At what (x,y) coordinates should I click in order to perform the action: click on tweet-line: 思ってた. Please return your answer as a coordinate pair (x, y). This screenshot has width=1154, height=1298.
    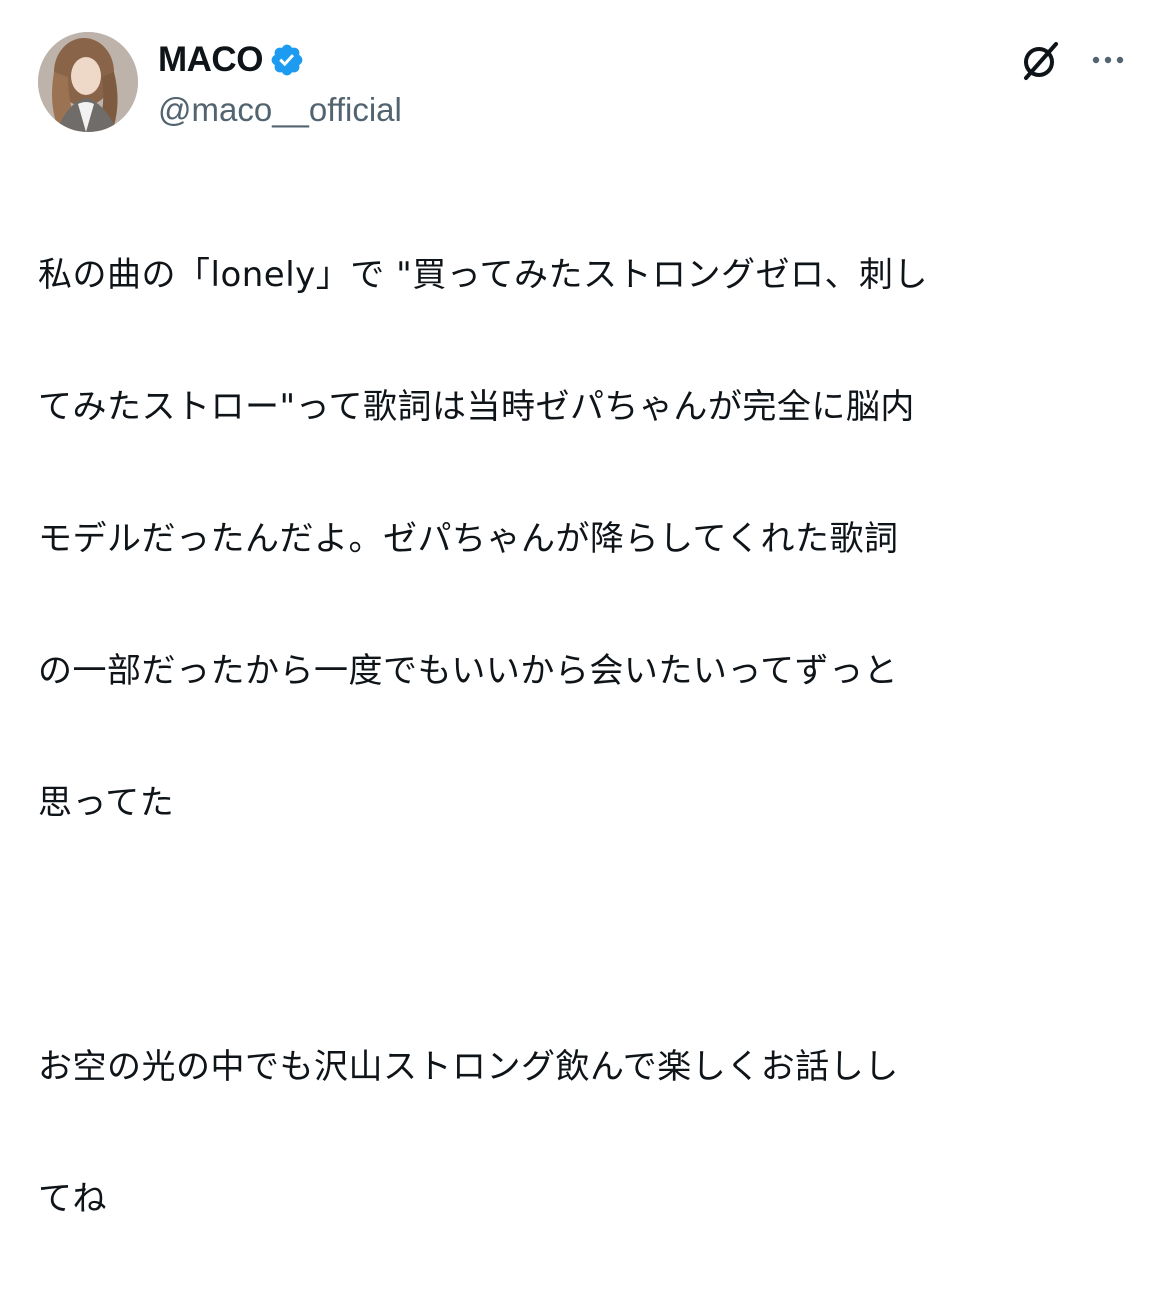
    Looking at the image, I should click on (106, 803).